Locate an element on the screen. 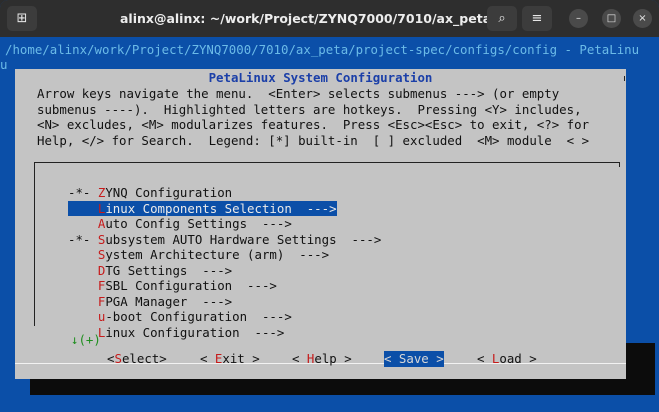  close-icon: × is located at coordinates (642, 18).